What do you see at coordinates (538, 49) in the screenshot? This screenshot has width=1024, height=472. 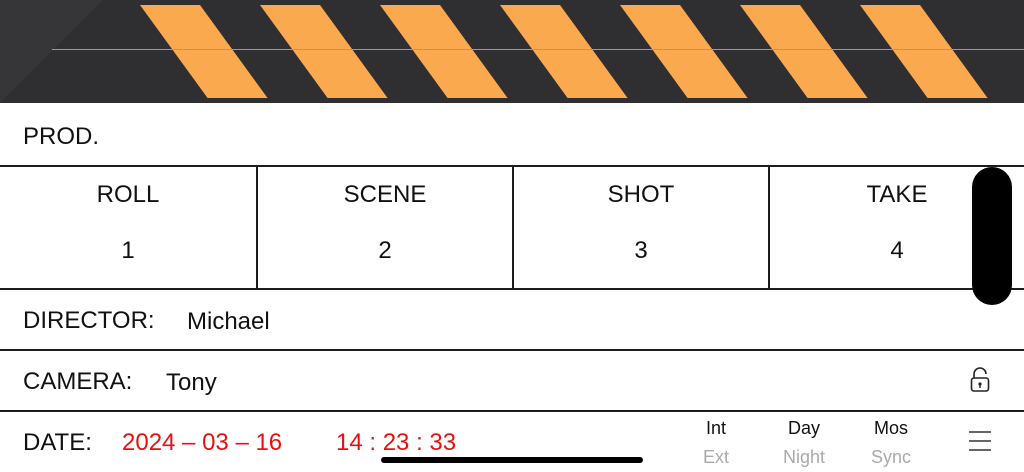 I see `clapper-line` at bounding box center [538, 49].